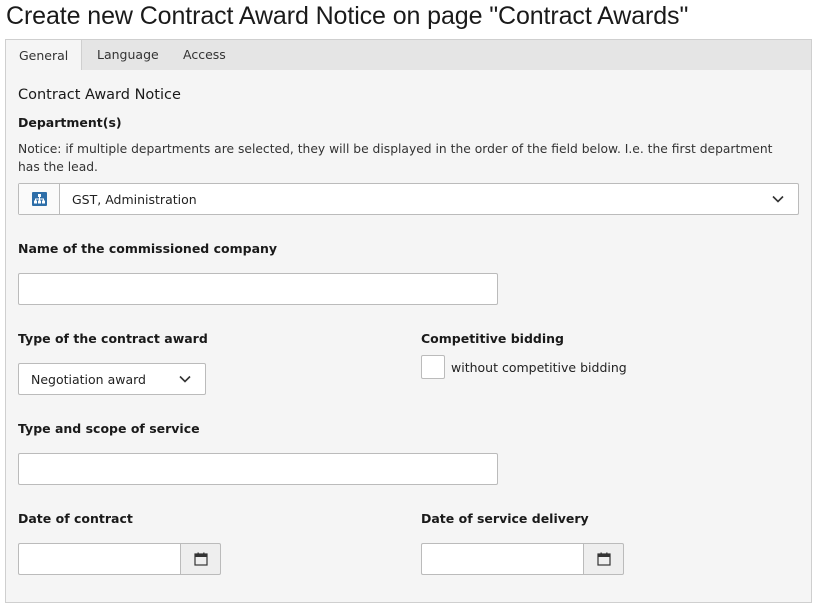 This screenshot has height=606, width=820. Describe the element at coordinates (258, 289) in the screenshot. I see `company-name-input` at that location.